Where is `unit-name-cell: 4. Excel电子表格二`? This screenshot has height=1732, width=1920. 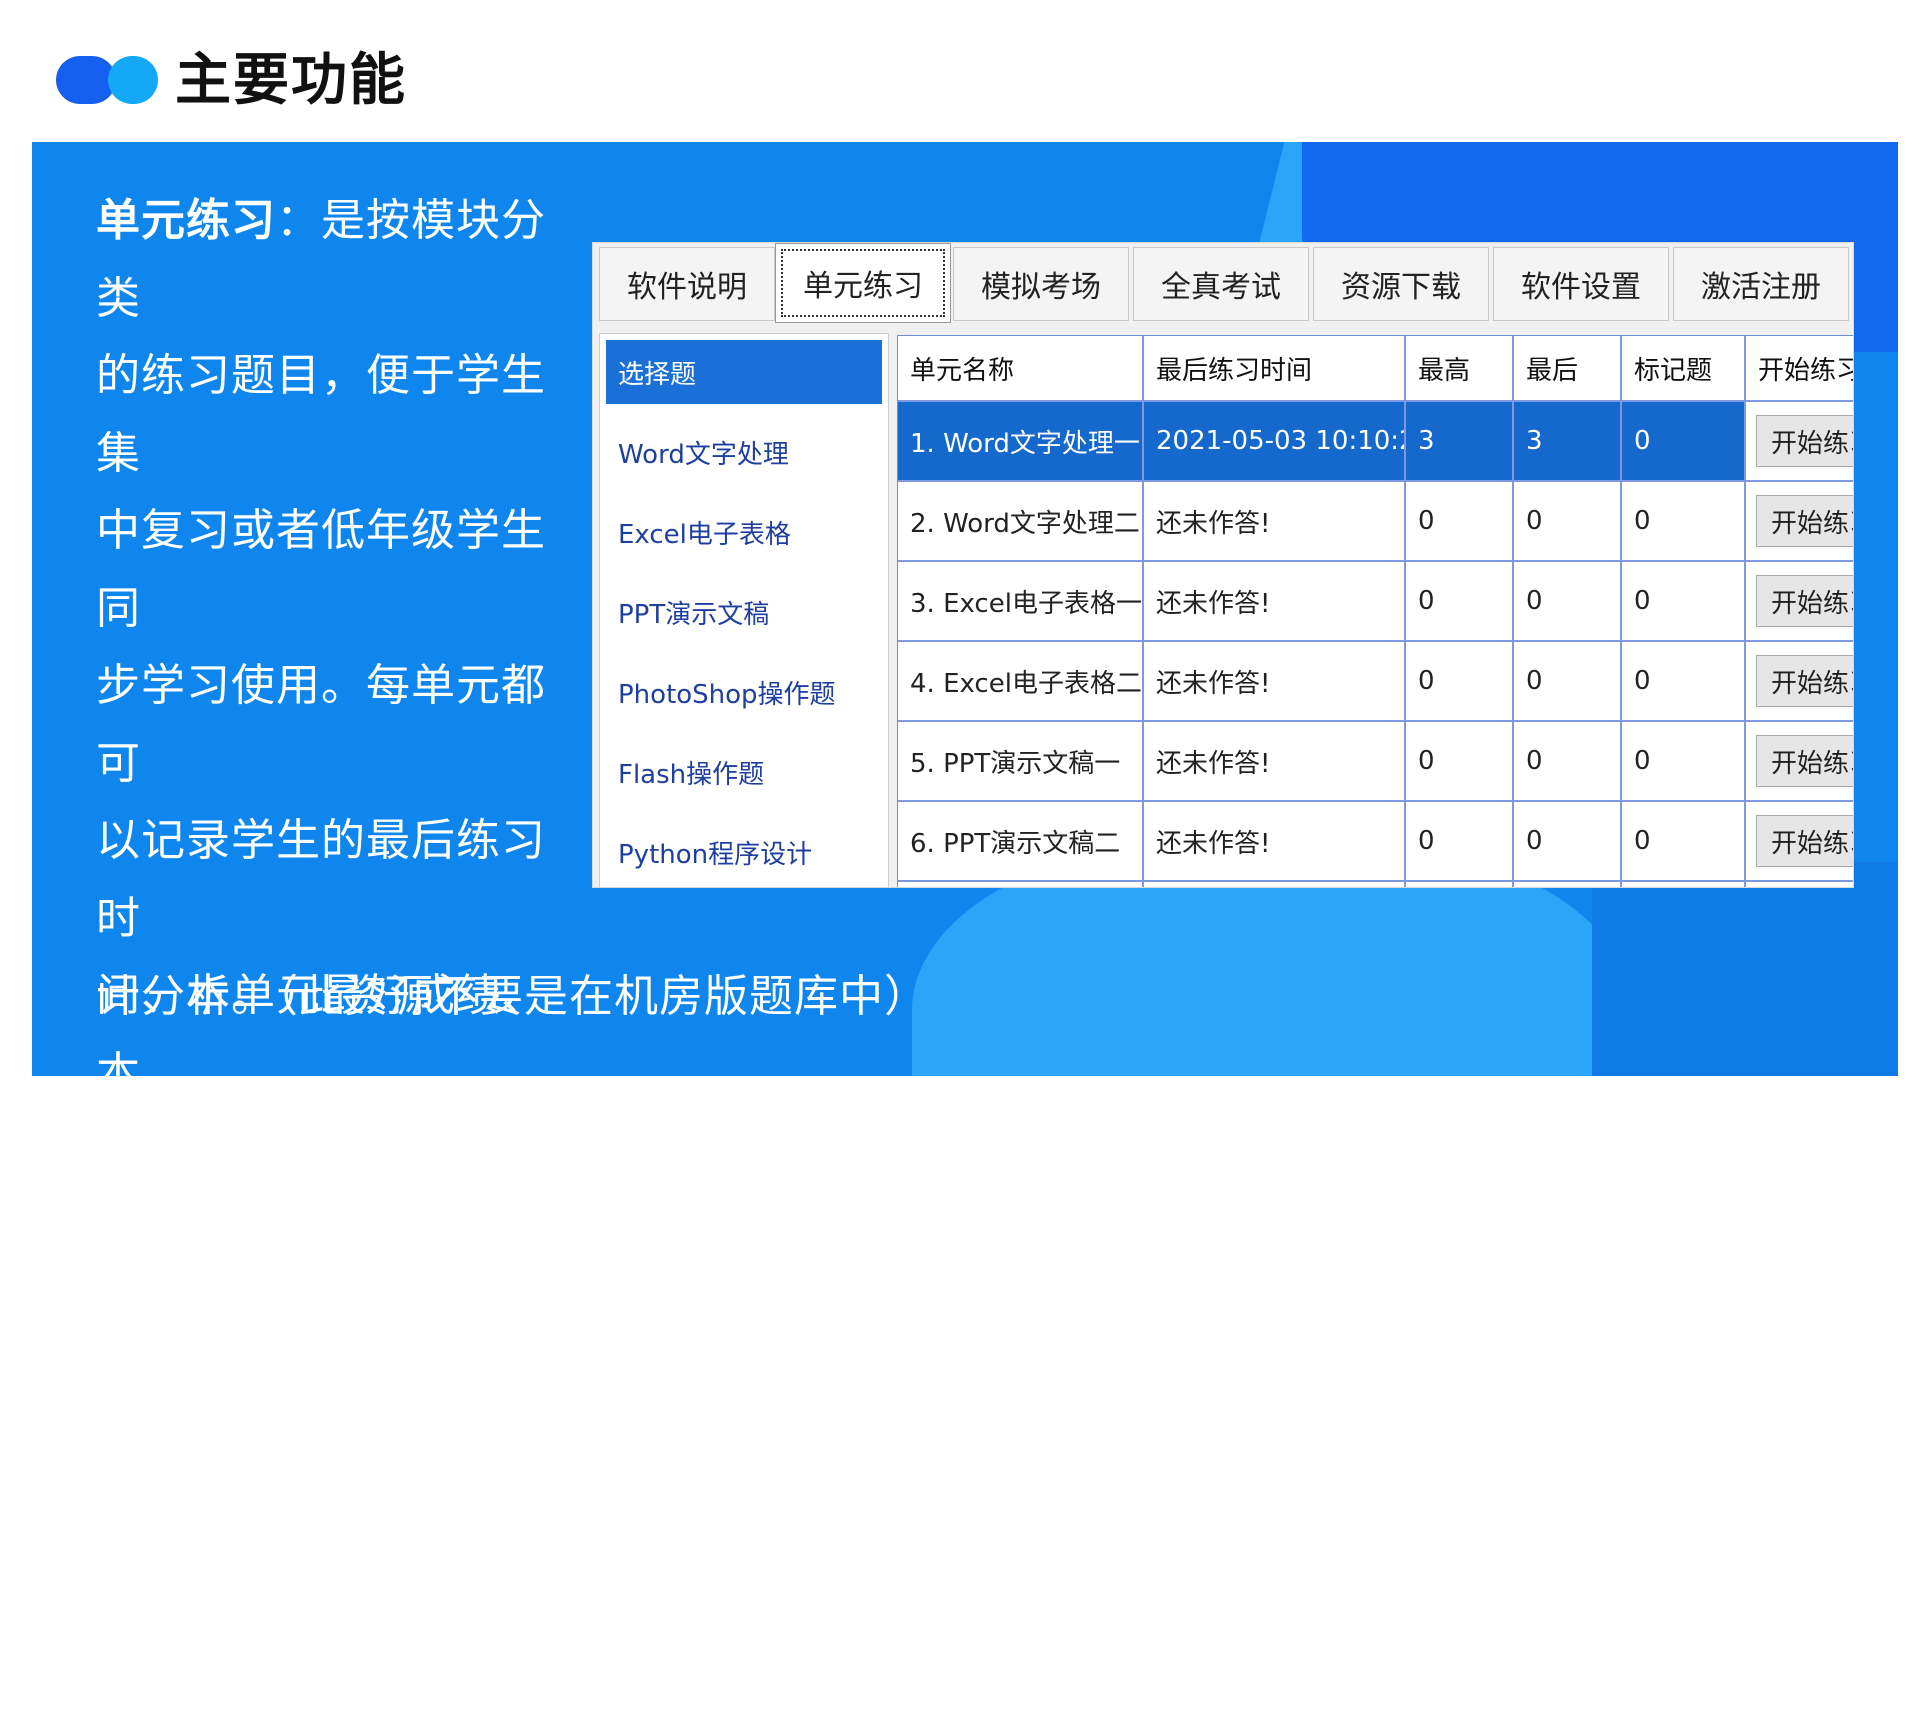
unit-name-cell: 4. Excel电子表格二 is located at coordinates (1021, 682).